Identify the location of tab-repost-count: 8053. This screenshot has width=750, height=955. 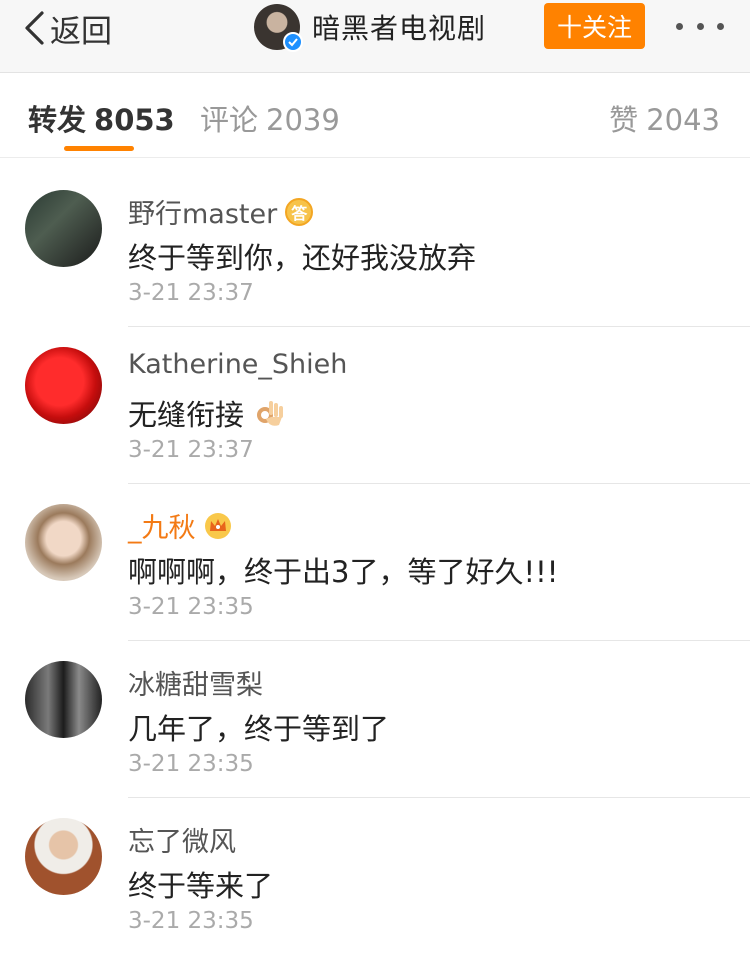
(134, 120).